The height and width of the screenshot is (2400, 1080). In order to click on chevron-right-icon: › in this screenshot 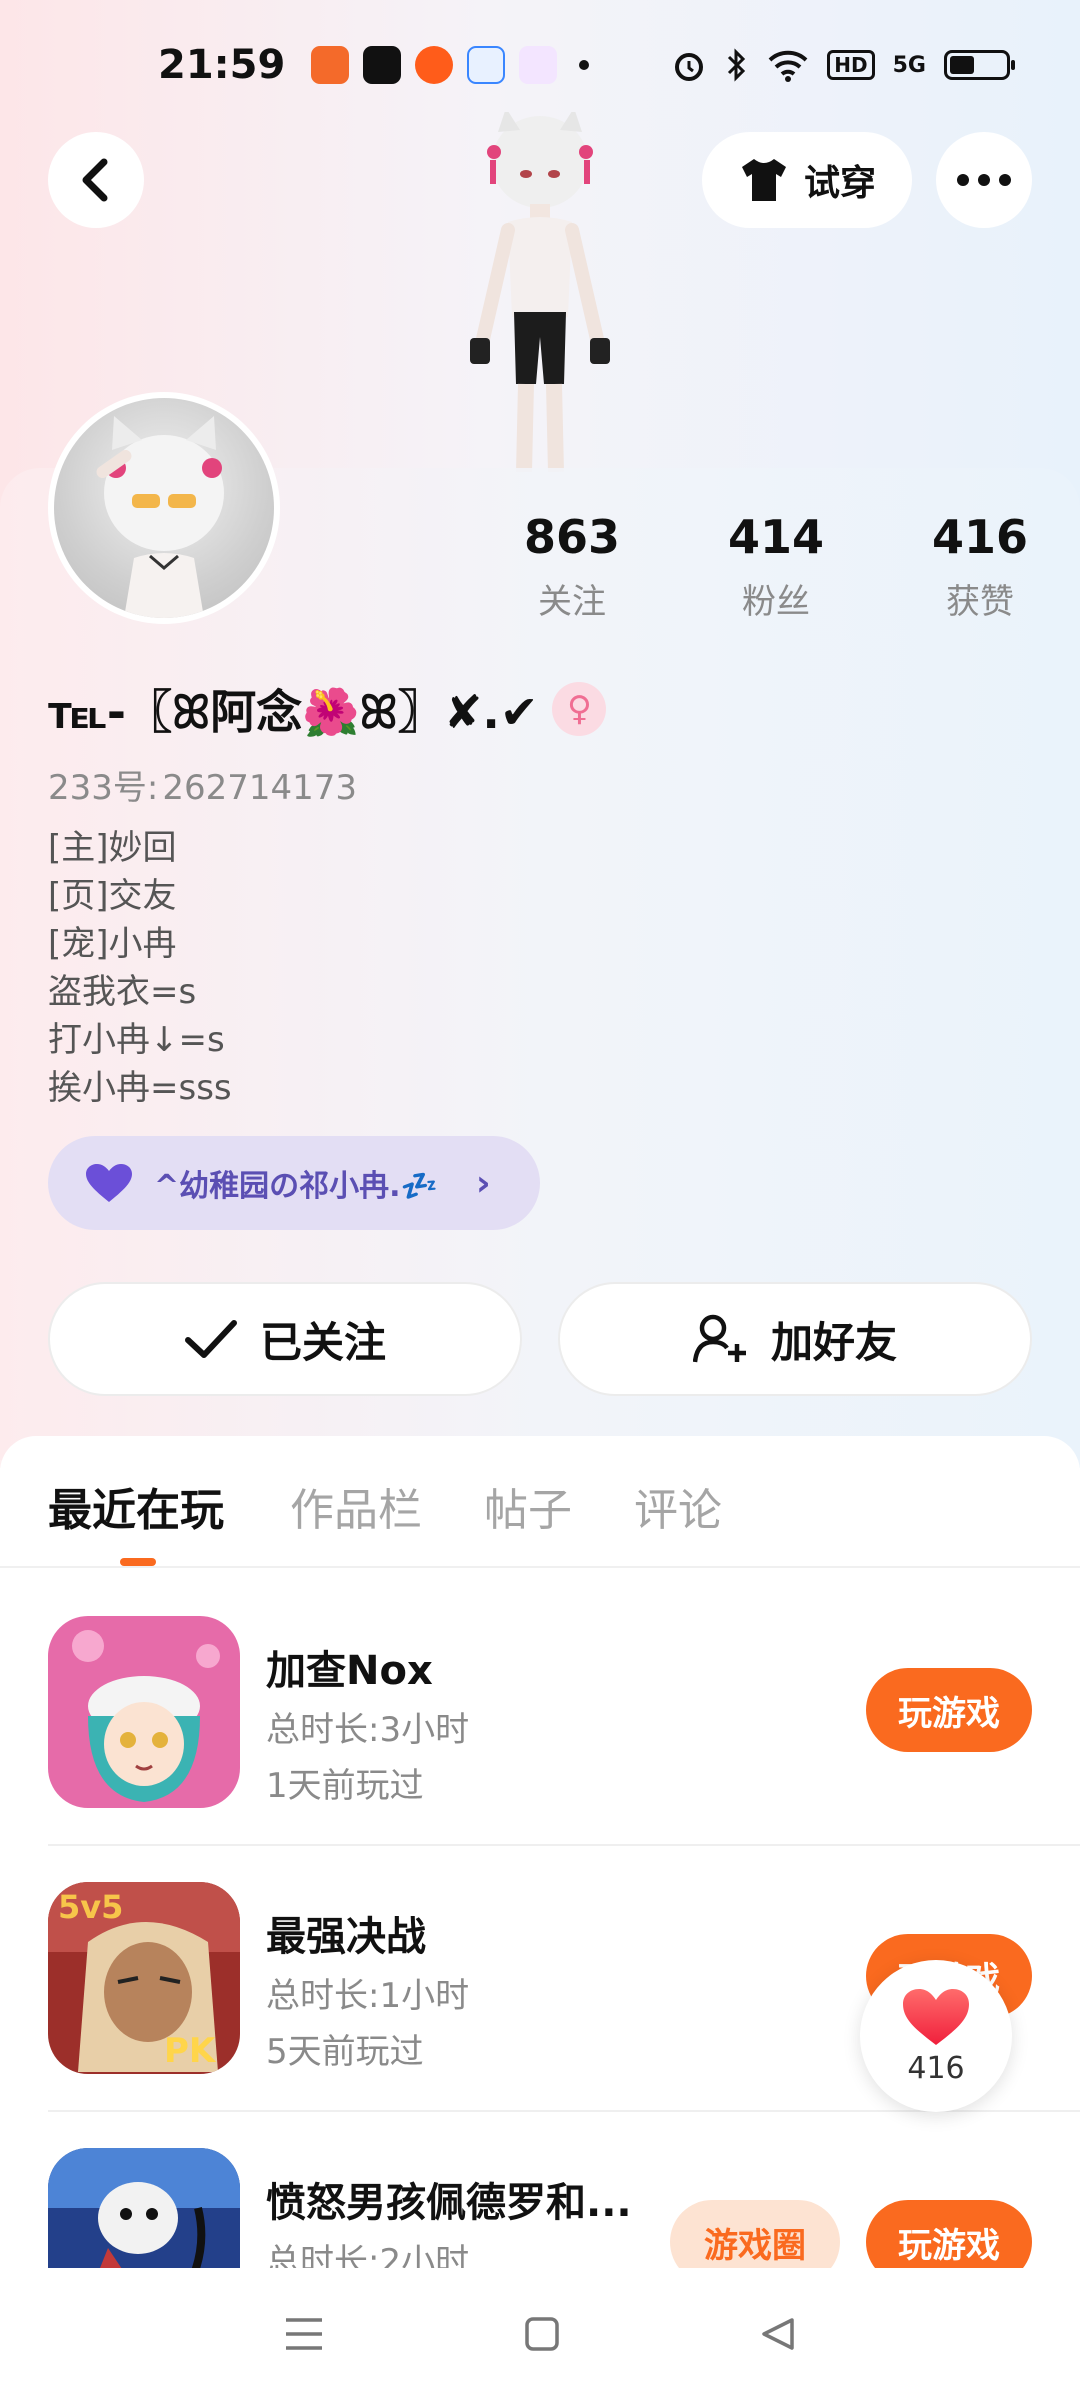, I will do `click(483, 1183)`.